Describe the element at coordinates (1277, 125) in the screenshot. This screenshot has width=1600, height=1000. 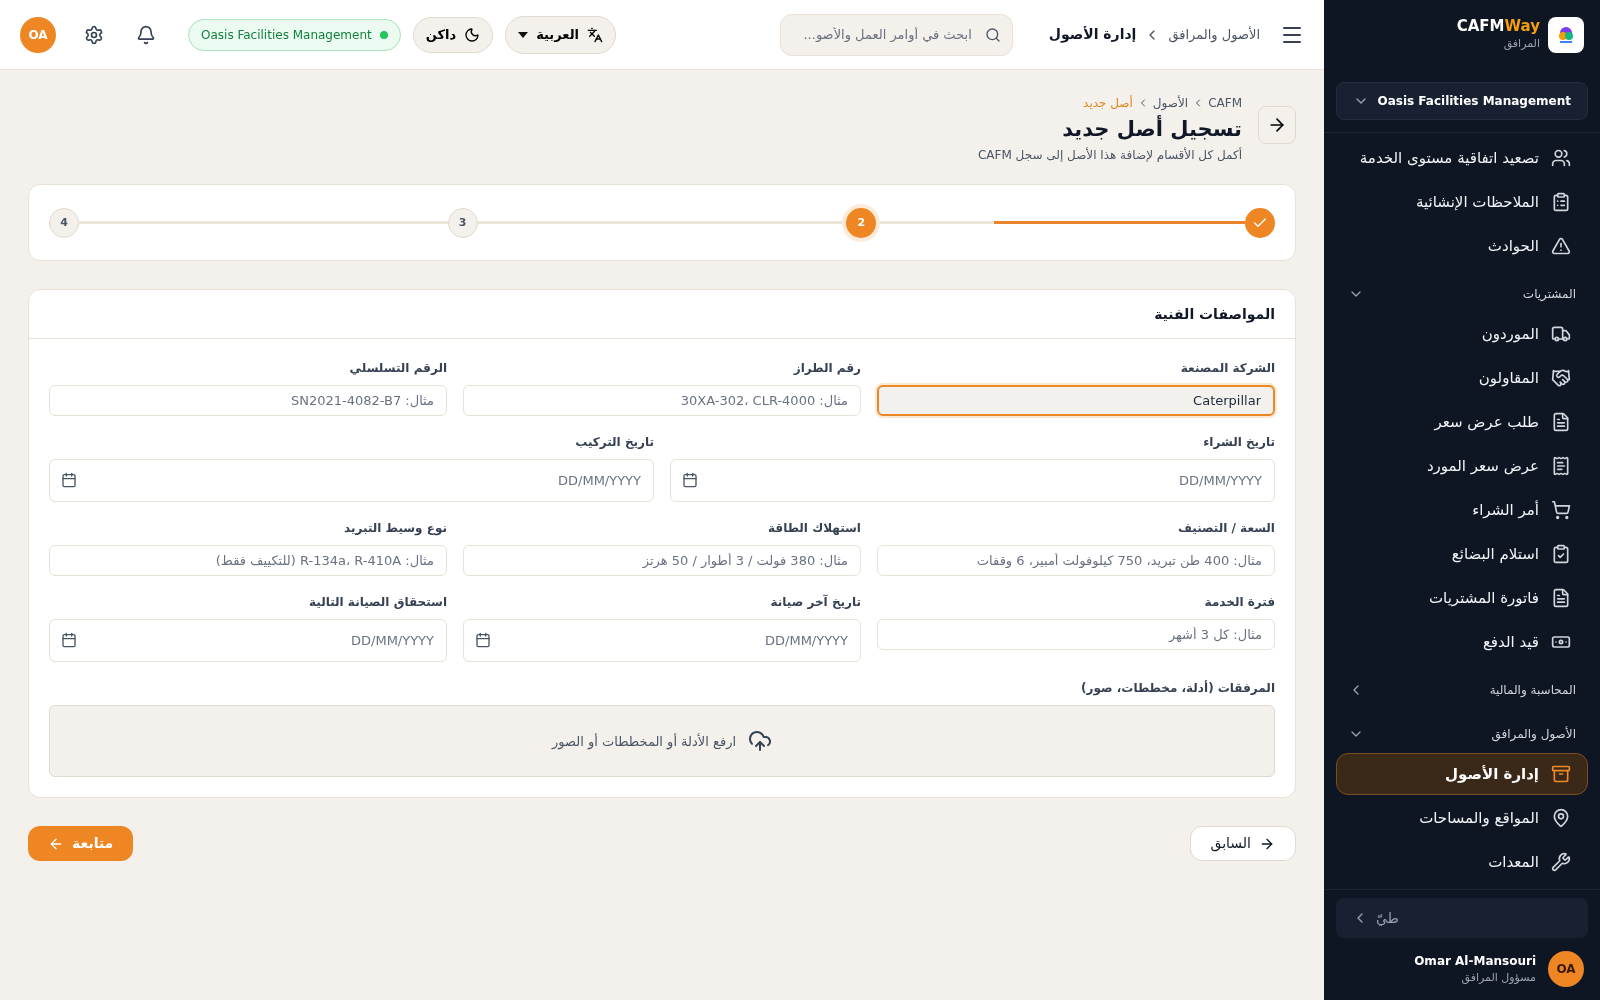
I see `back-button` at that location.